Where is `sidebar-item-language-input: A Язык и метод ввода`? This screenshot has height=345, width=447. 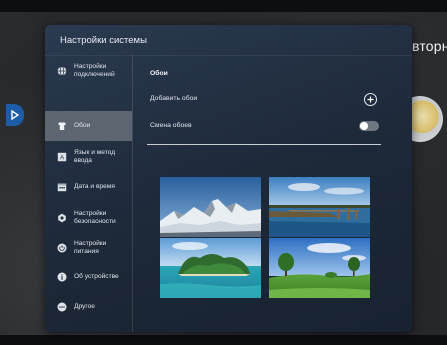
sidebar-item-language-input: A Язык и метод ввода is located at coordinates (88, 157).